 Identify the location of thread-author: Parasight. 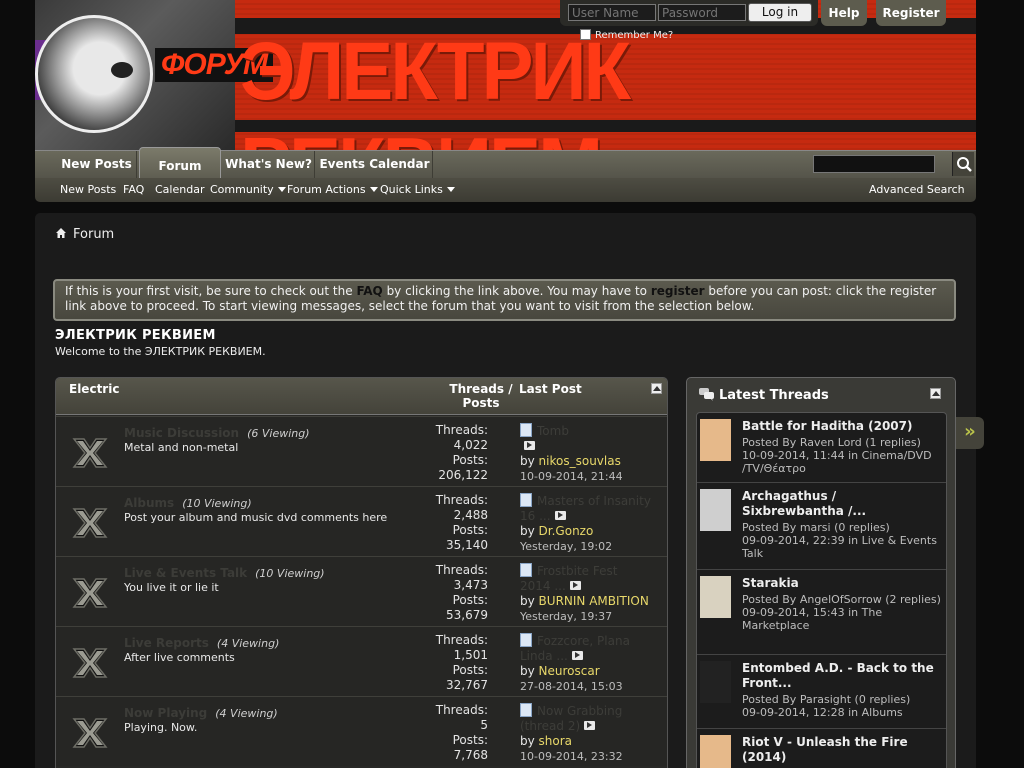
(825, 699).